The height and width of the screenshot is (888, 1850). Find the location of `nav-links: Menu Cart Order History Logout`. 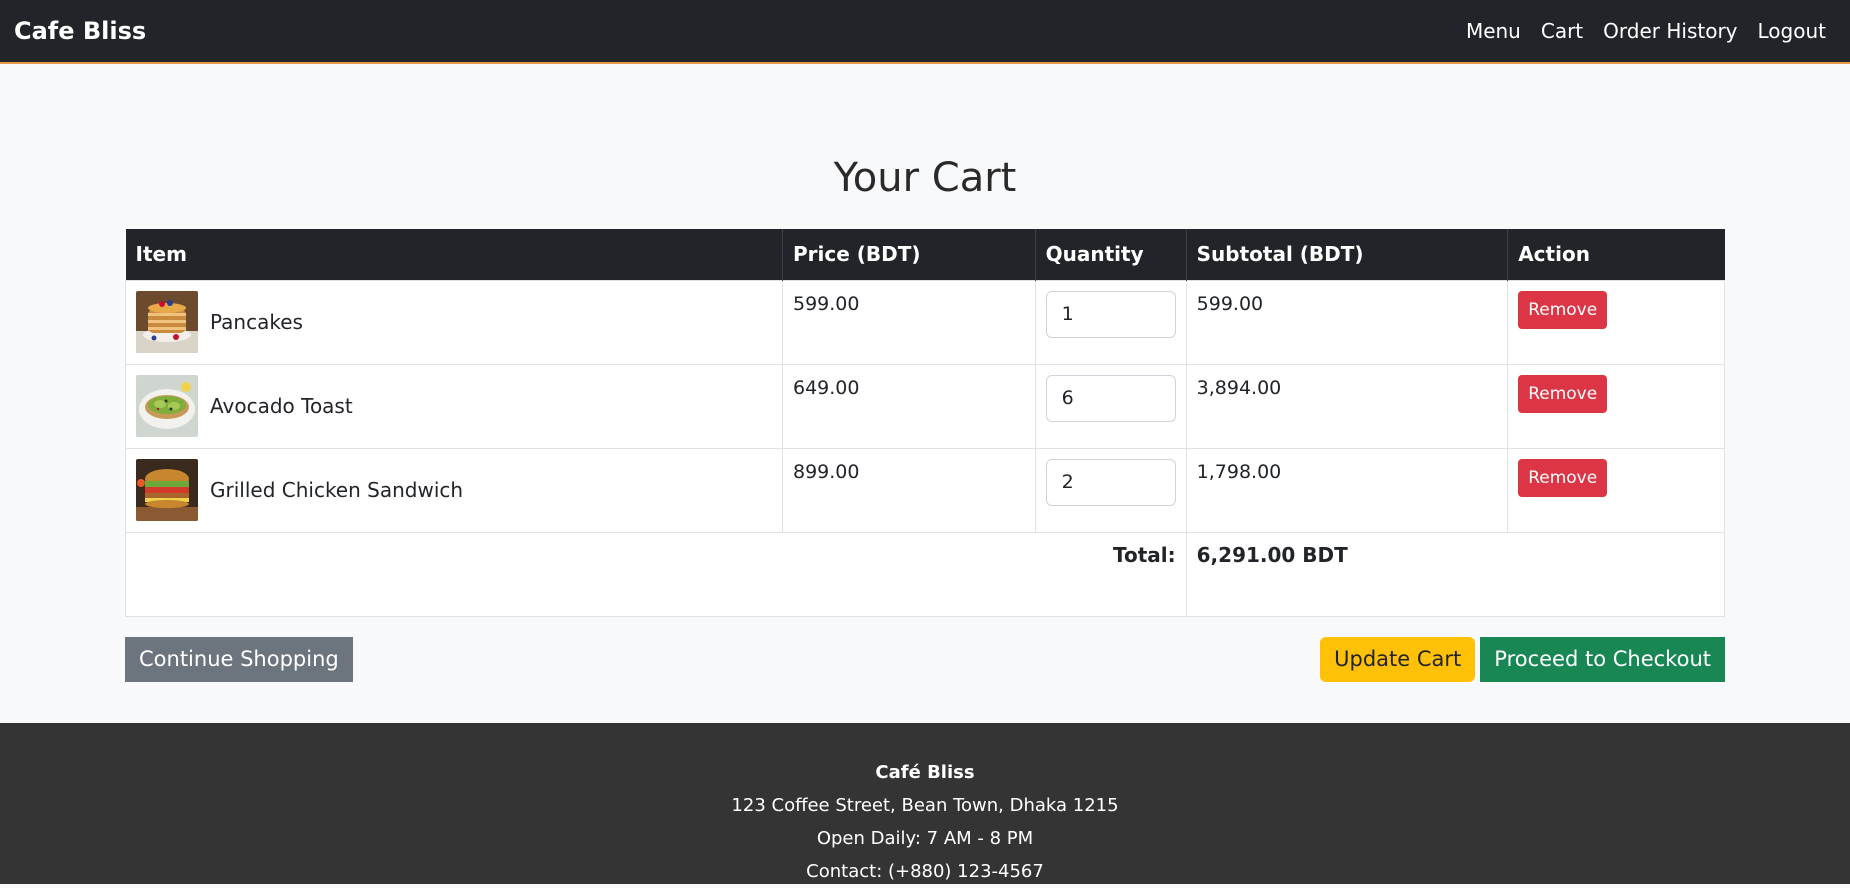

nav-links: Menu Cart Order History Logout is located at coordinates (1646, 31).